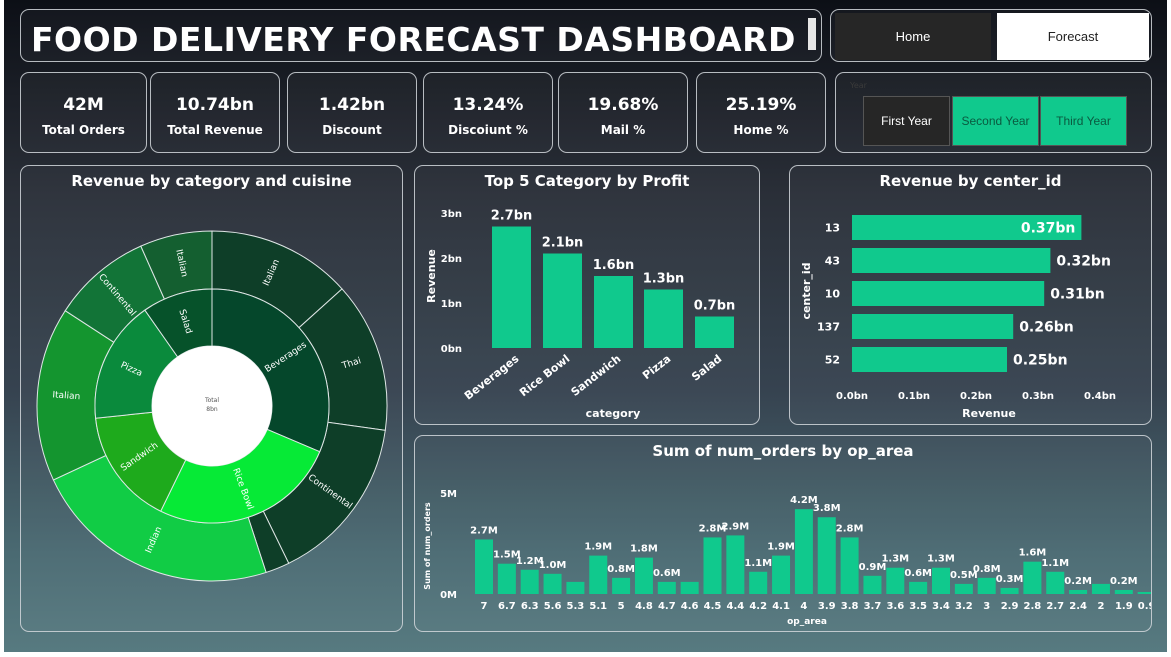  Describe the element at coordinates (576, 606) in the screenshot. I see `x-tick-label: 5.3` at that location.